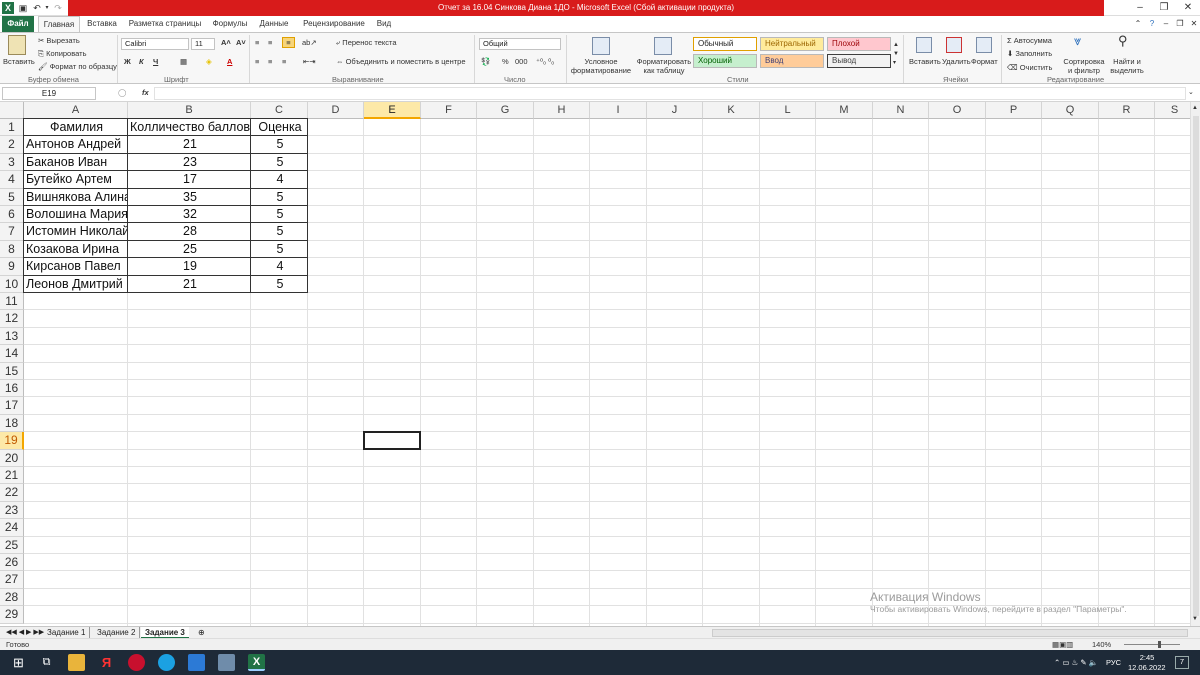  What do you see at coordinates (279, 179) in the screenshot?
I see `table-cell: 4` at bounding box center [279, 179].